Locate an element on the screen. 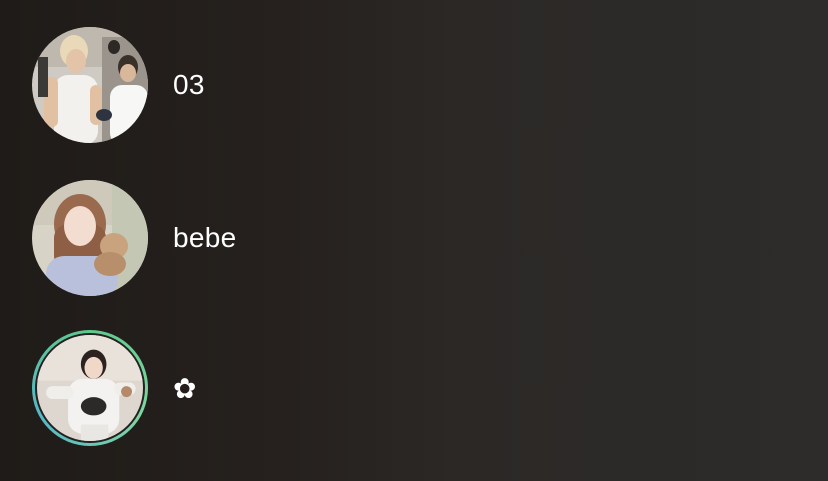 Image resolution: width=828 pixels, height=481 pixels. story-ring is located at coordinates (90, 388).